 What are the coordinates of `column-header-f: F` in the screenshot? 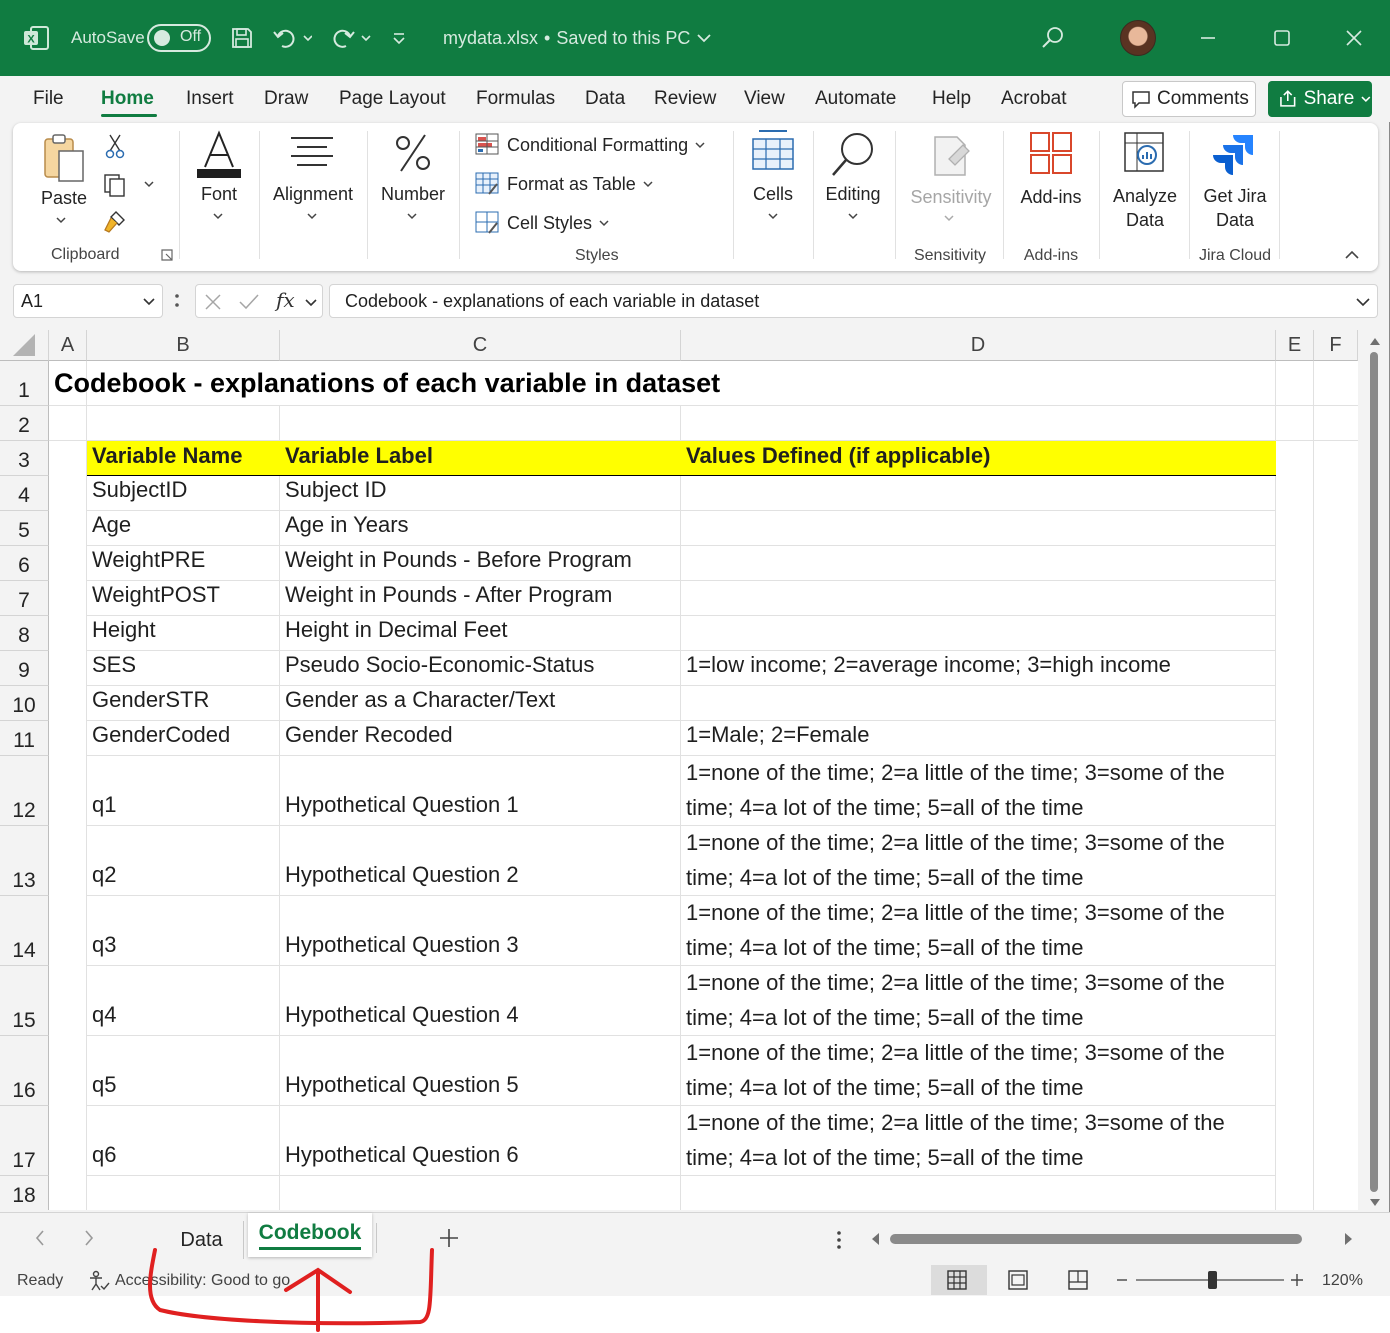 It's located at (1336, 345).